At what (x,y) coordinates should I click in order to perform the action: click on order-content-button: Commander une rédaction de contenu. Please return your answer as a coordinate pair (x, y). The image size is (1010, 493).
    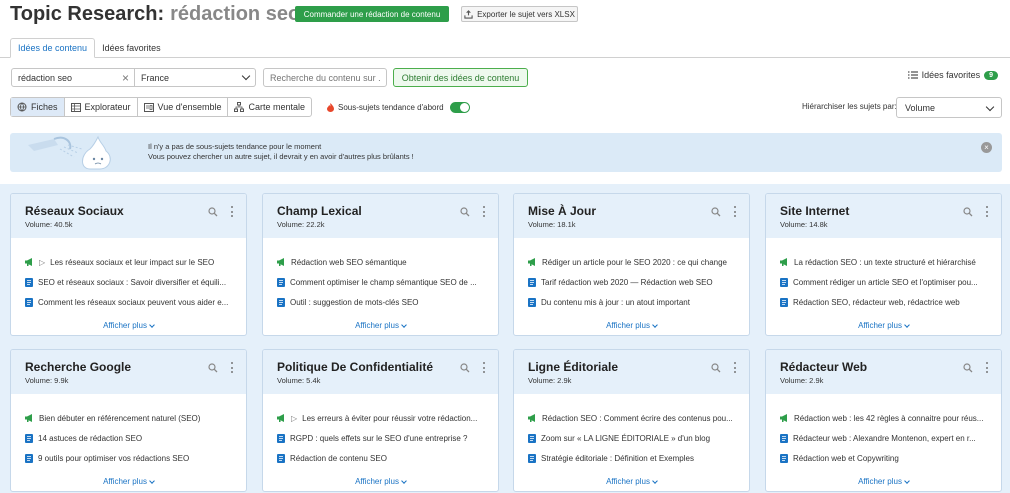
    Looking at the image, I should click on (372, 14).